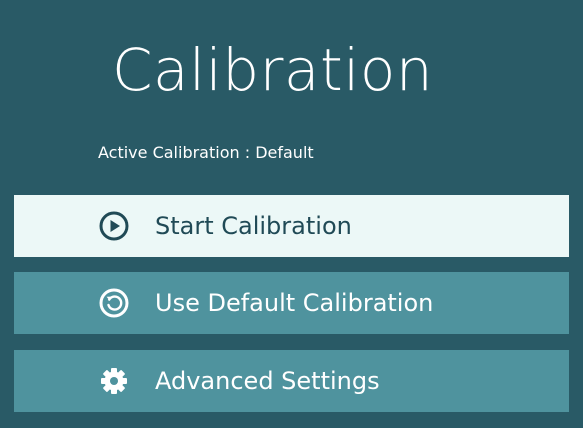  Describe the element at coordinates (114, 226) in the screenshot. I see `play-circle-icon` at that location.